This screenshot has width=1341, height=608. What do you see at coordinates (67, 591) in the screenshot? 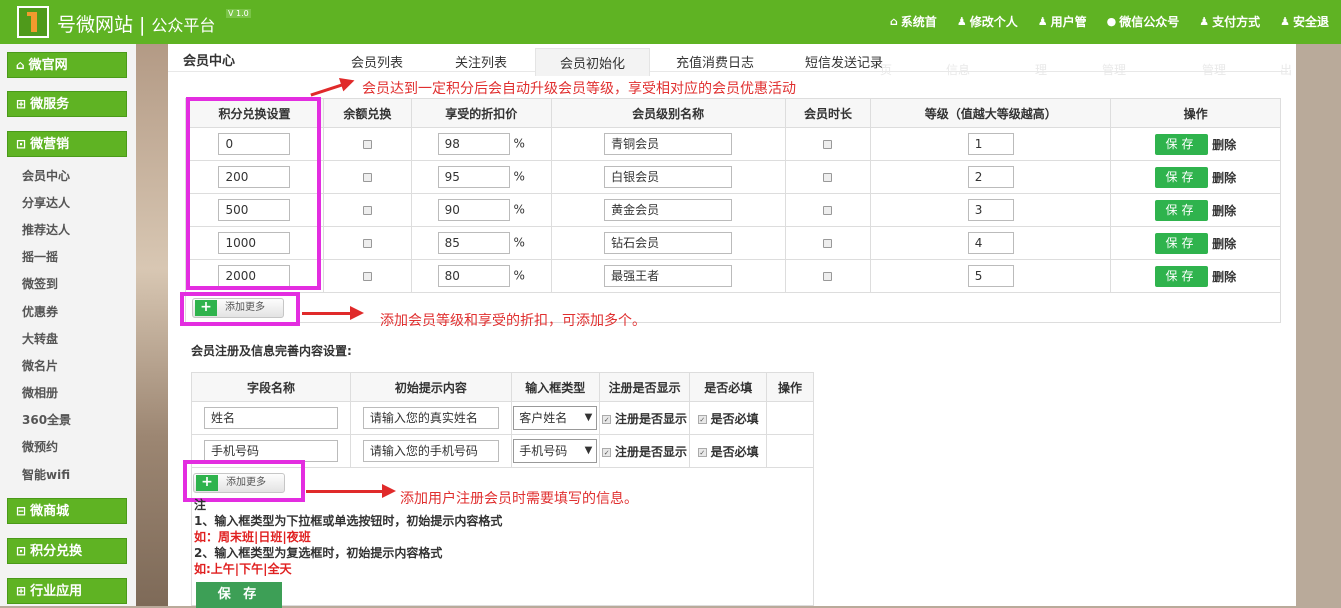
I see `sidebar-section-industry: ⊞ 行业应用` at bounding box center [67, 591].